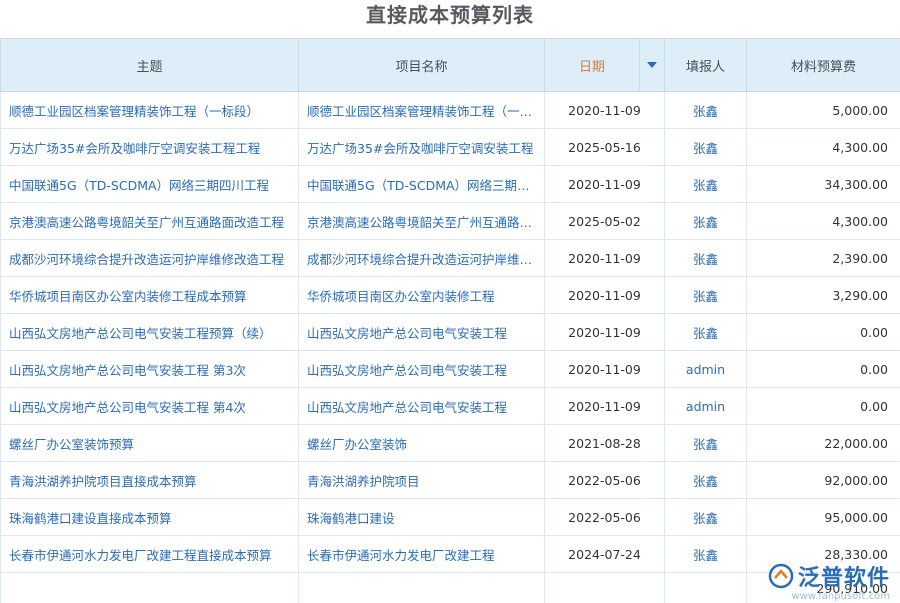 The height and width of the screenshot is (603, 900). Describe the element at coordinates (150, 406) in the screenshot. I see `cell-subject: 山西弘文房地产总公司电气安装工程 第4次` at that location.